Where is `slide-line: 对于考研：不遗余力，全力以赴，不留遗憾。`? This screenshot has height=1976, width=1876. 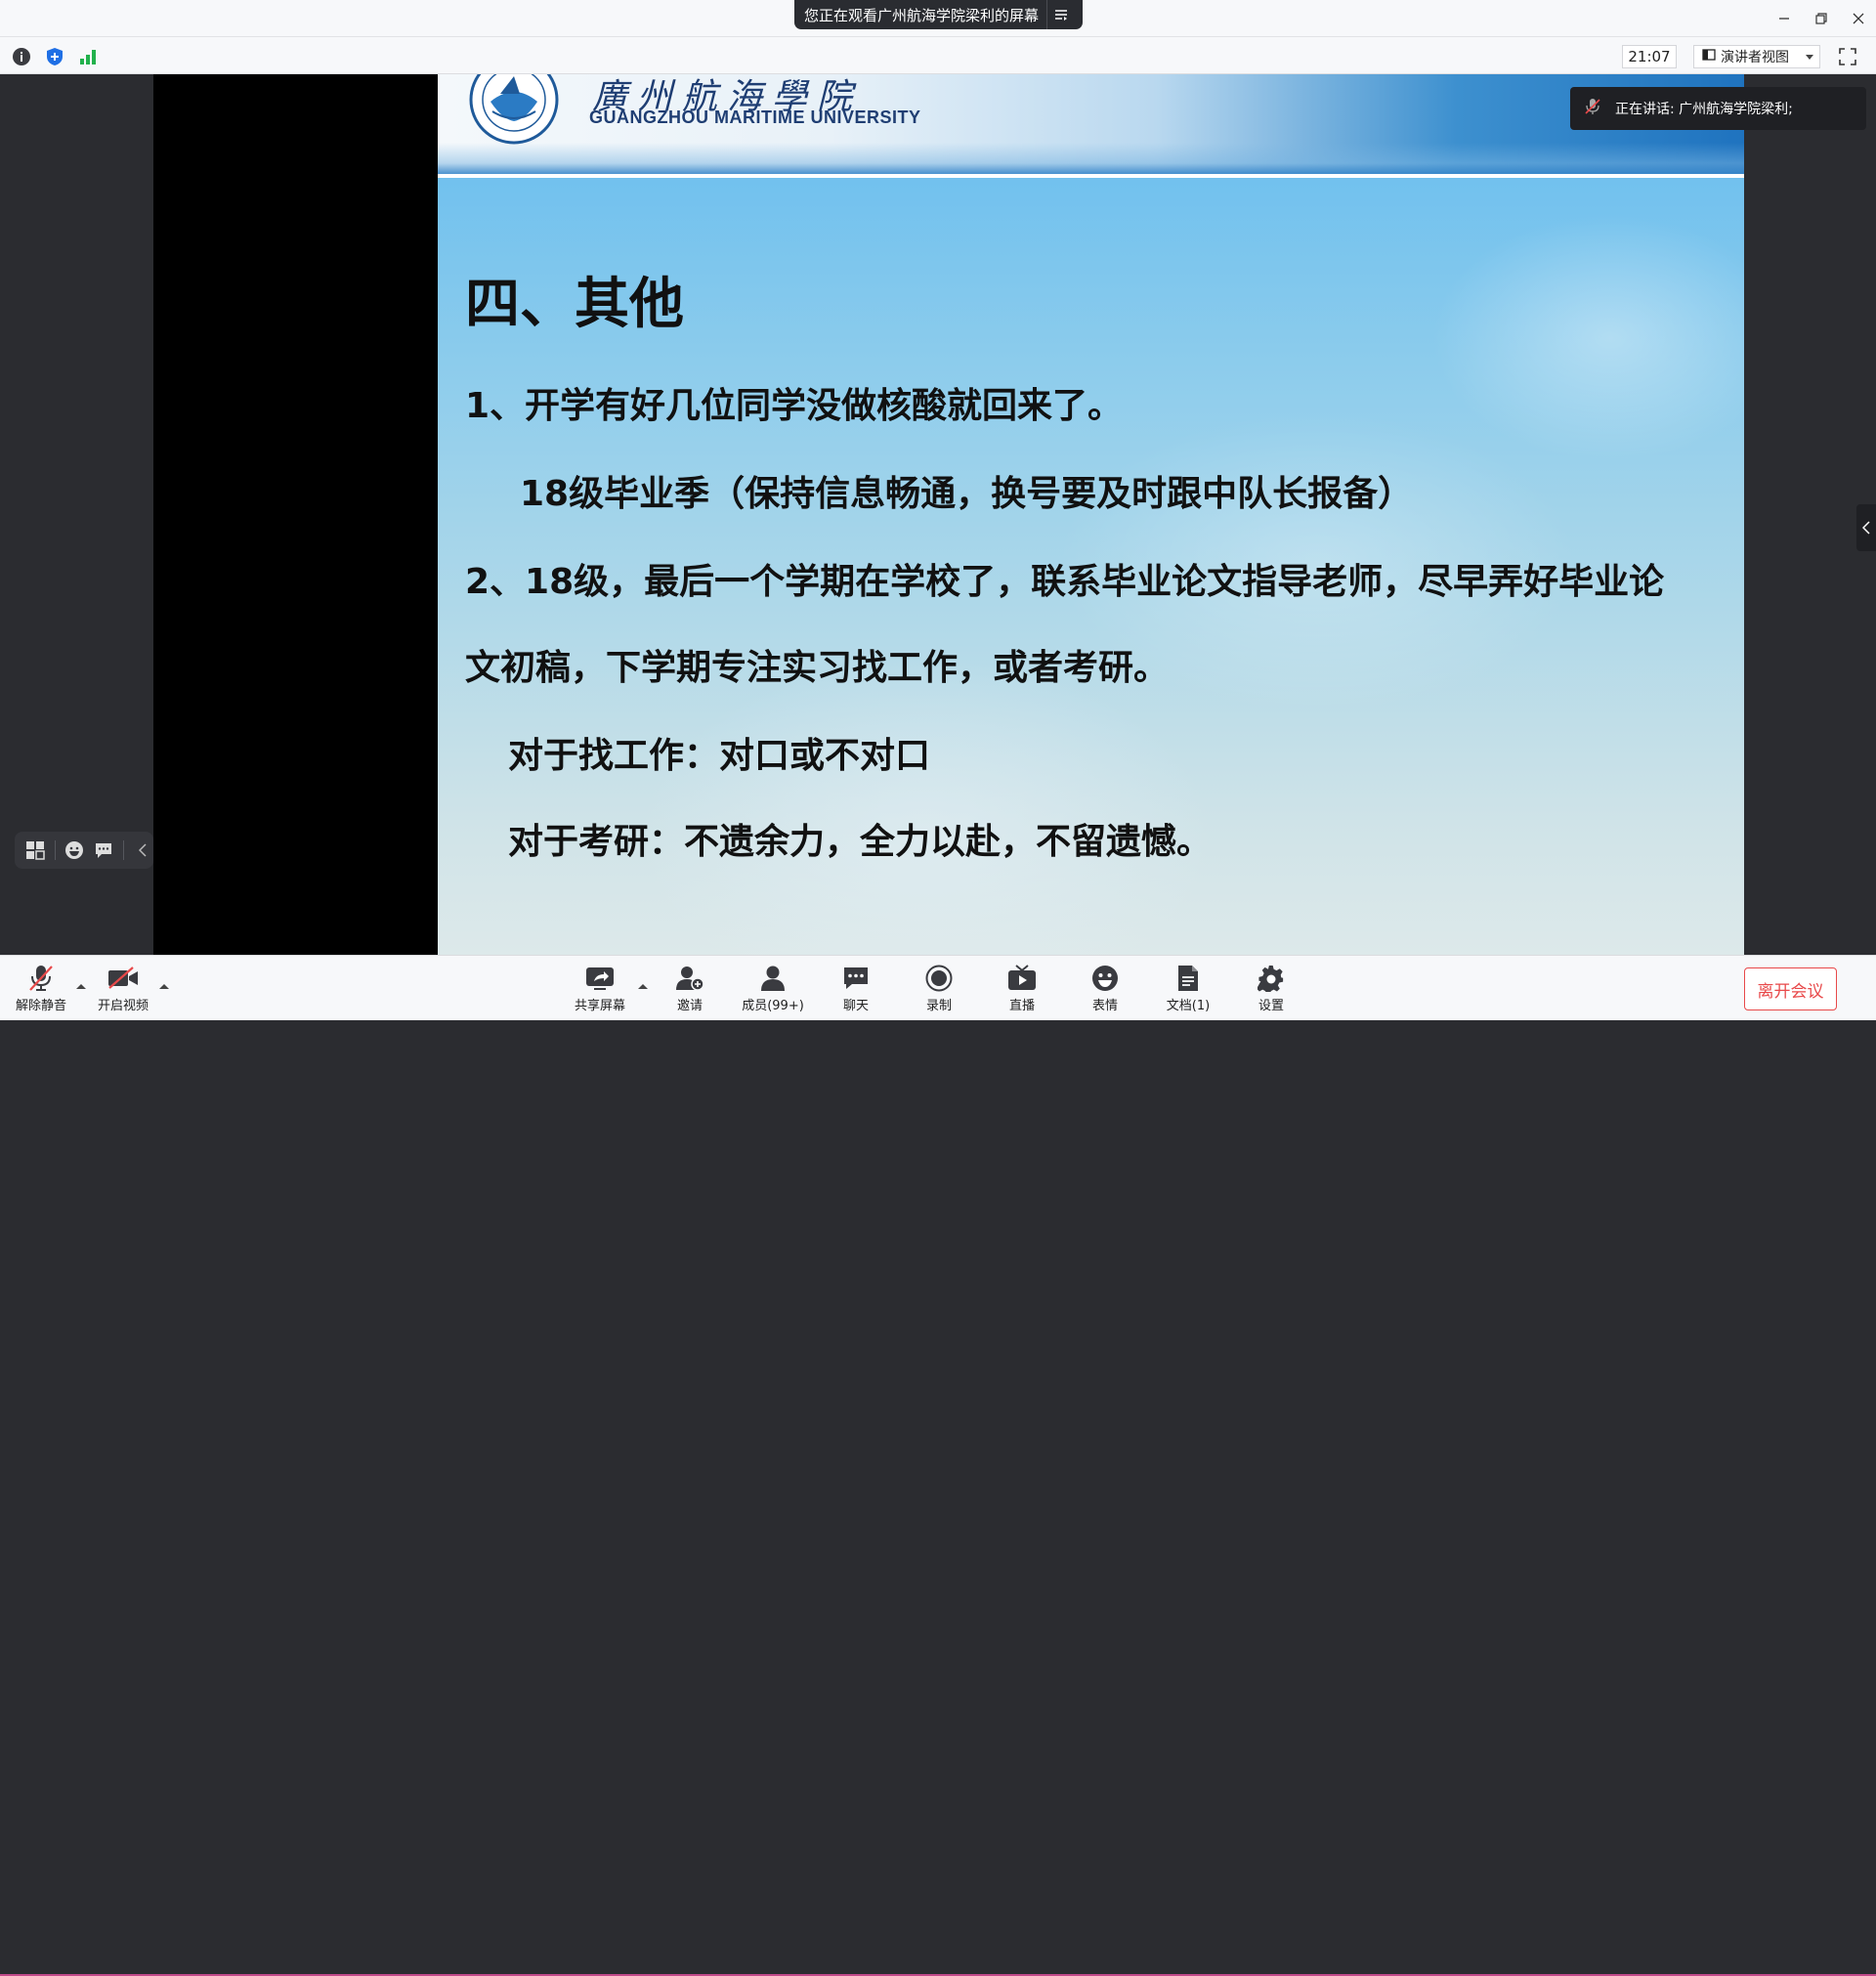 slide-line: 对于考研：不遗余力，全力以赴，不留遗憾。 is located at coordinates (860, 842).